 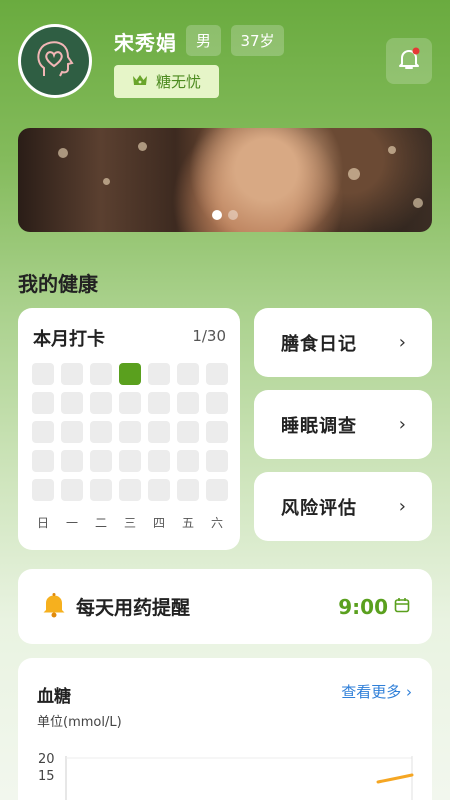 I want to click on reminder-time: 9:00, so click(x=363, y=607).